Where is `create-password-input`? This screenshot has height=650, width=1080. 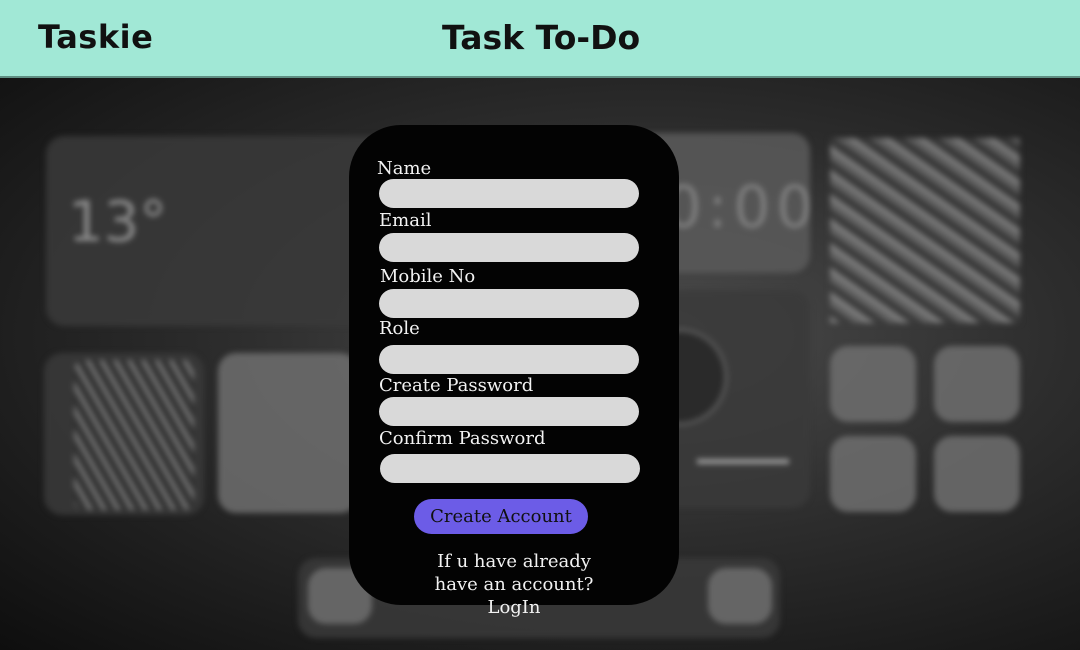 create-password-input is located at coordinates (509, 411).